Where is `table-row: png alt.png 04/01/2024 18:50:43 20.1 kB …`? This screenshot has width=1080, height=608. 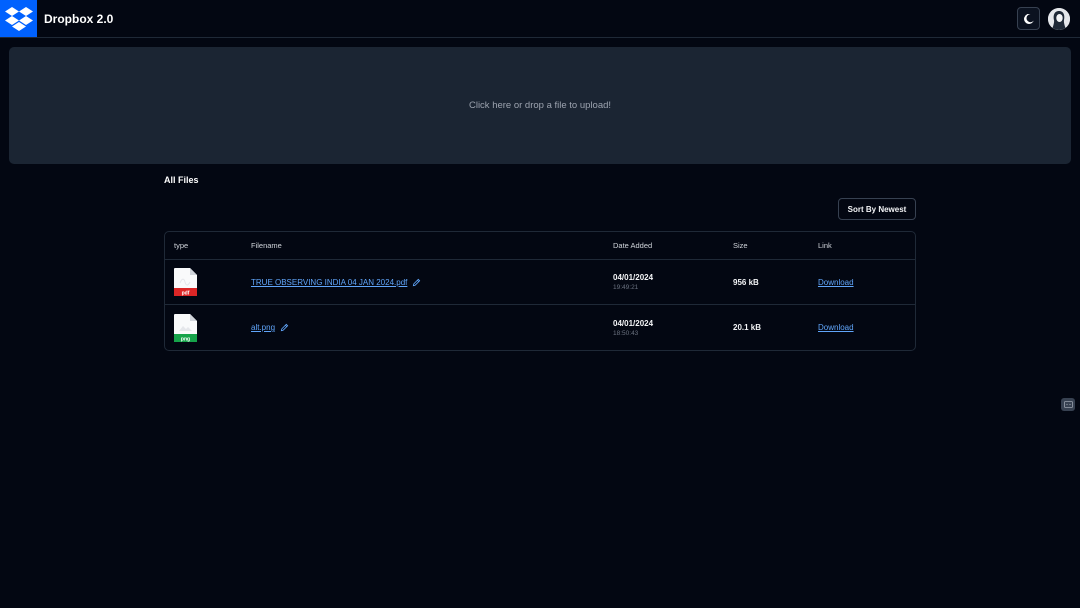
table-row: png alt.png 04/01/2024 18:50:43 20.1 kB … is located at coordinates (540, 327).